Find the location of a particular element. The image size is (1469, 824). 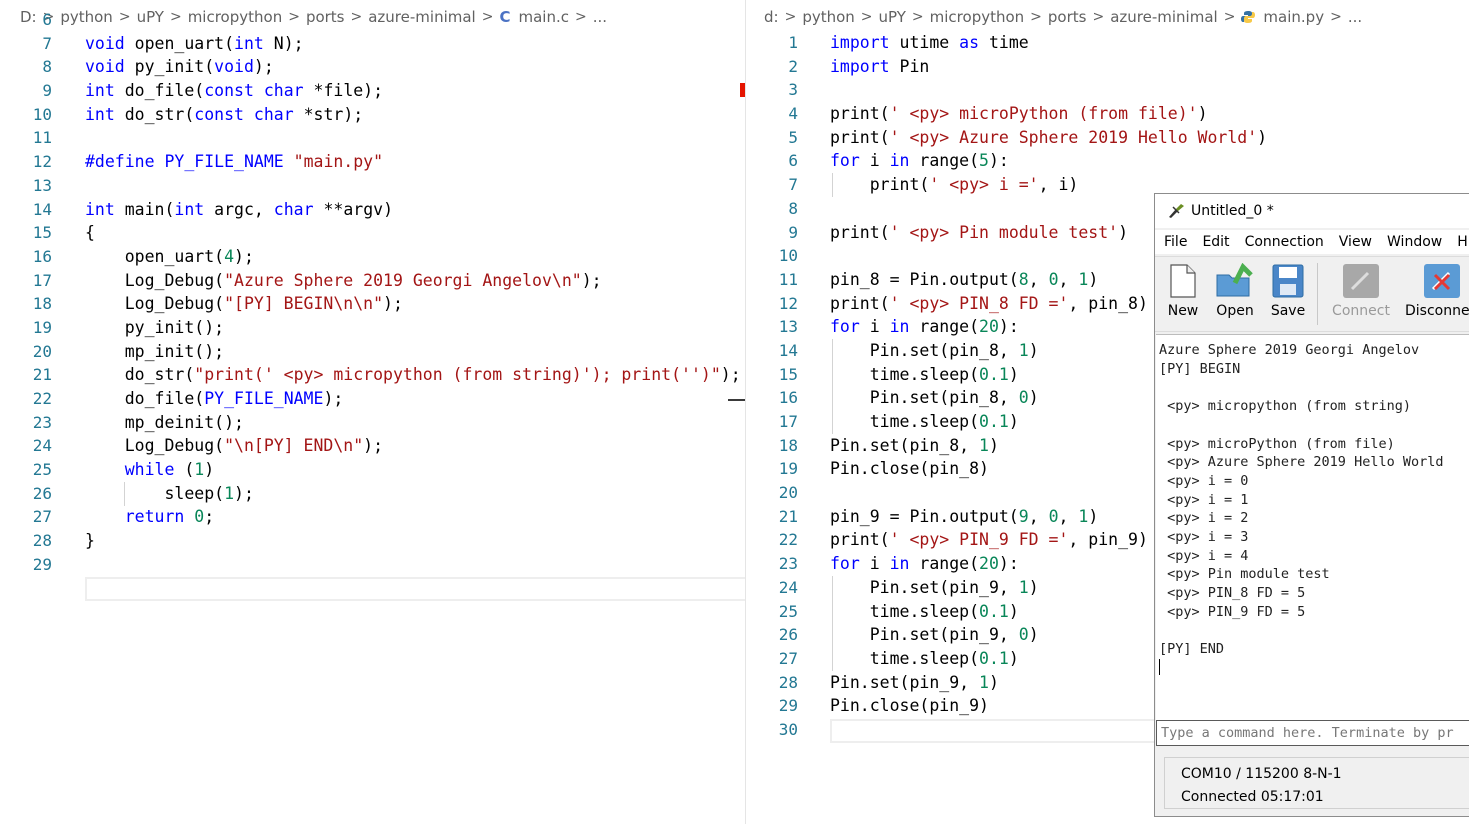

breadcrumb-segment: main.py is located at coordinates (1293, 17).